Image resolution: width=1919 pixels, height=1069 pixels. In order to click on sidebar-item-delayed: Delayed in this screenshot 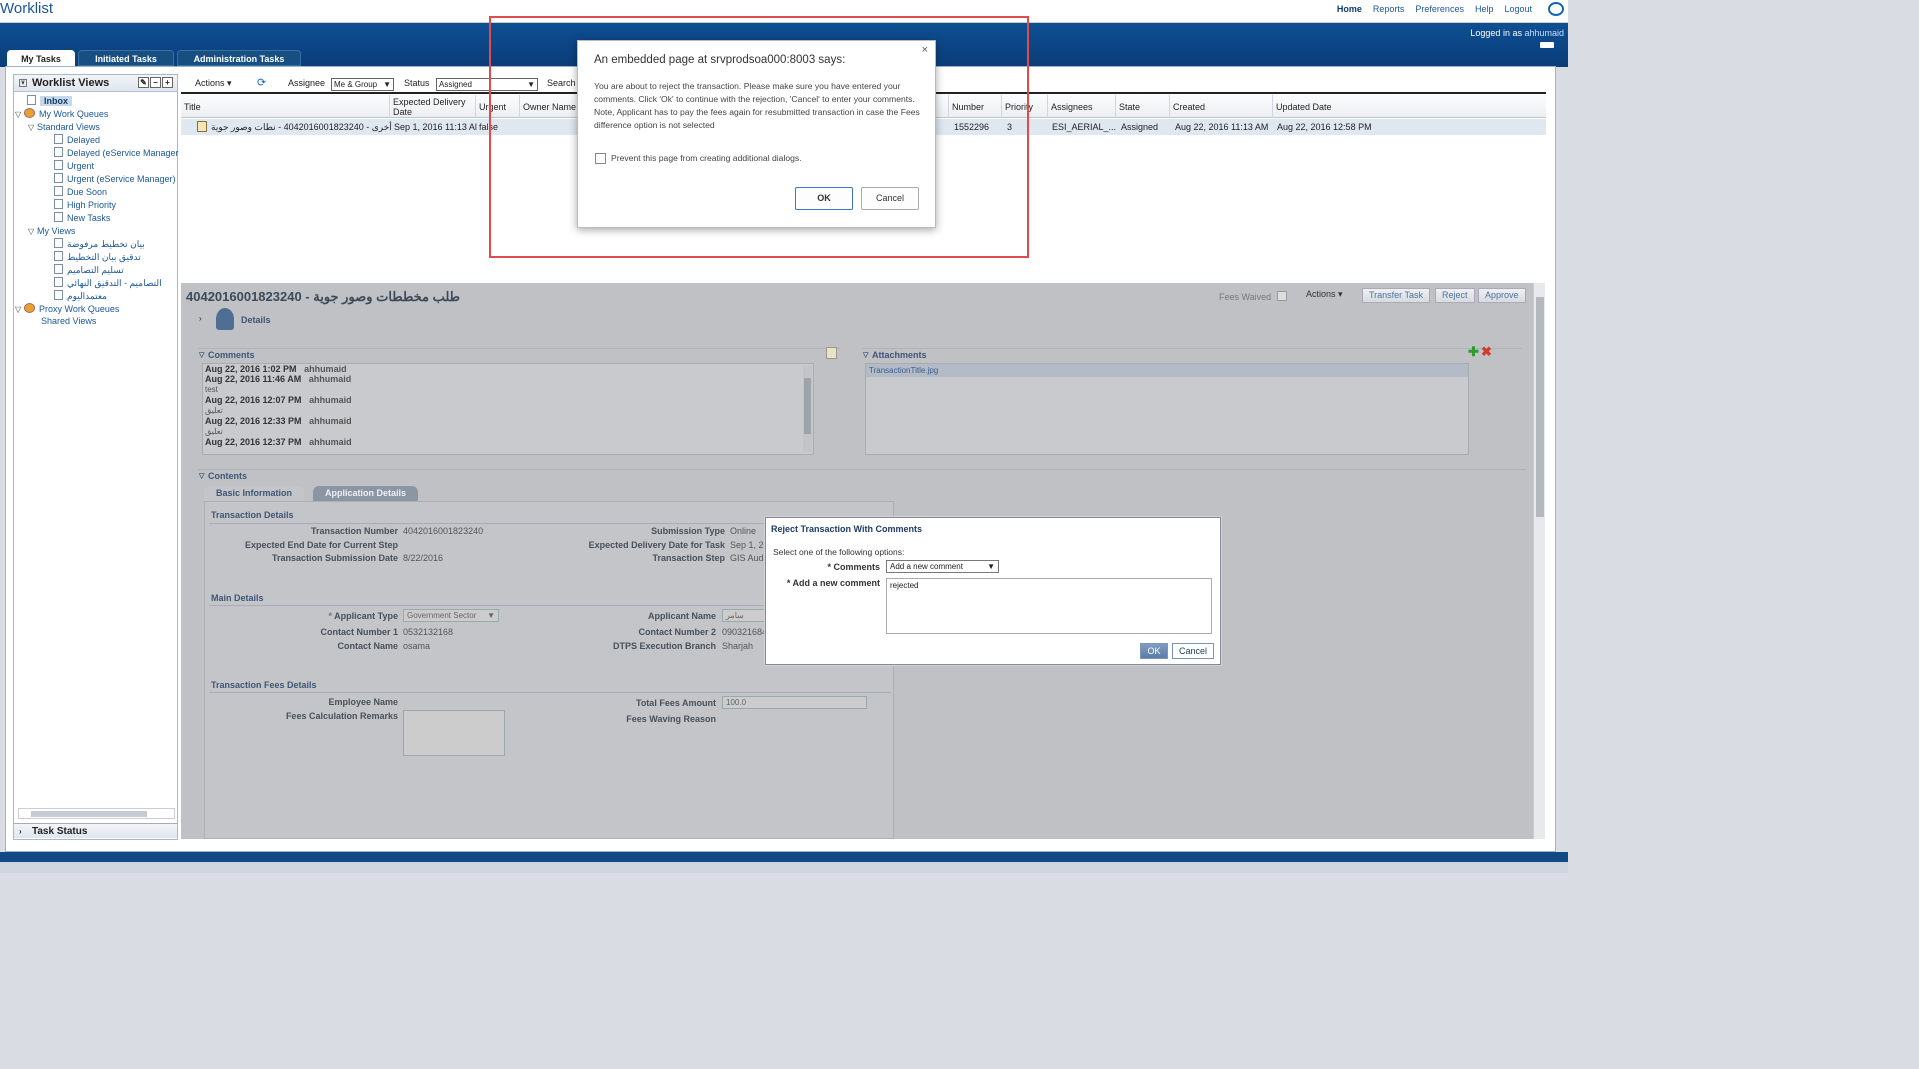, I will do `click(77, 140)`.